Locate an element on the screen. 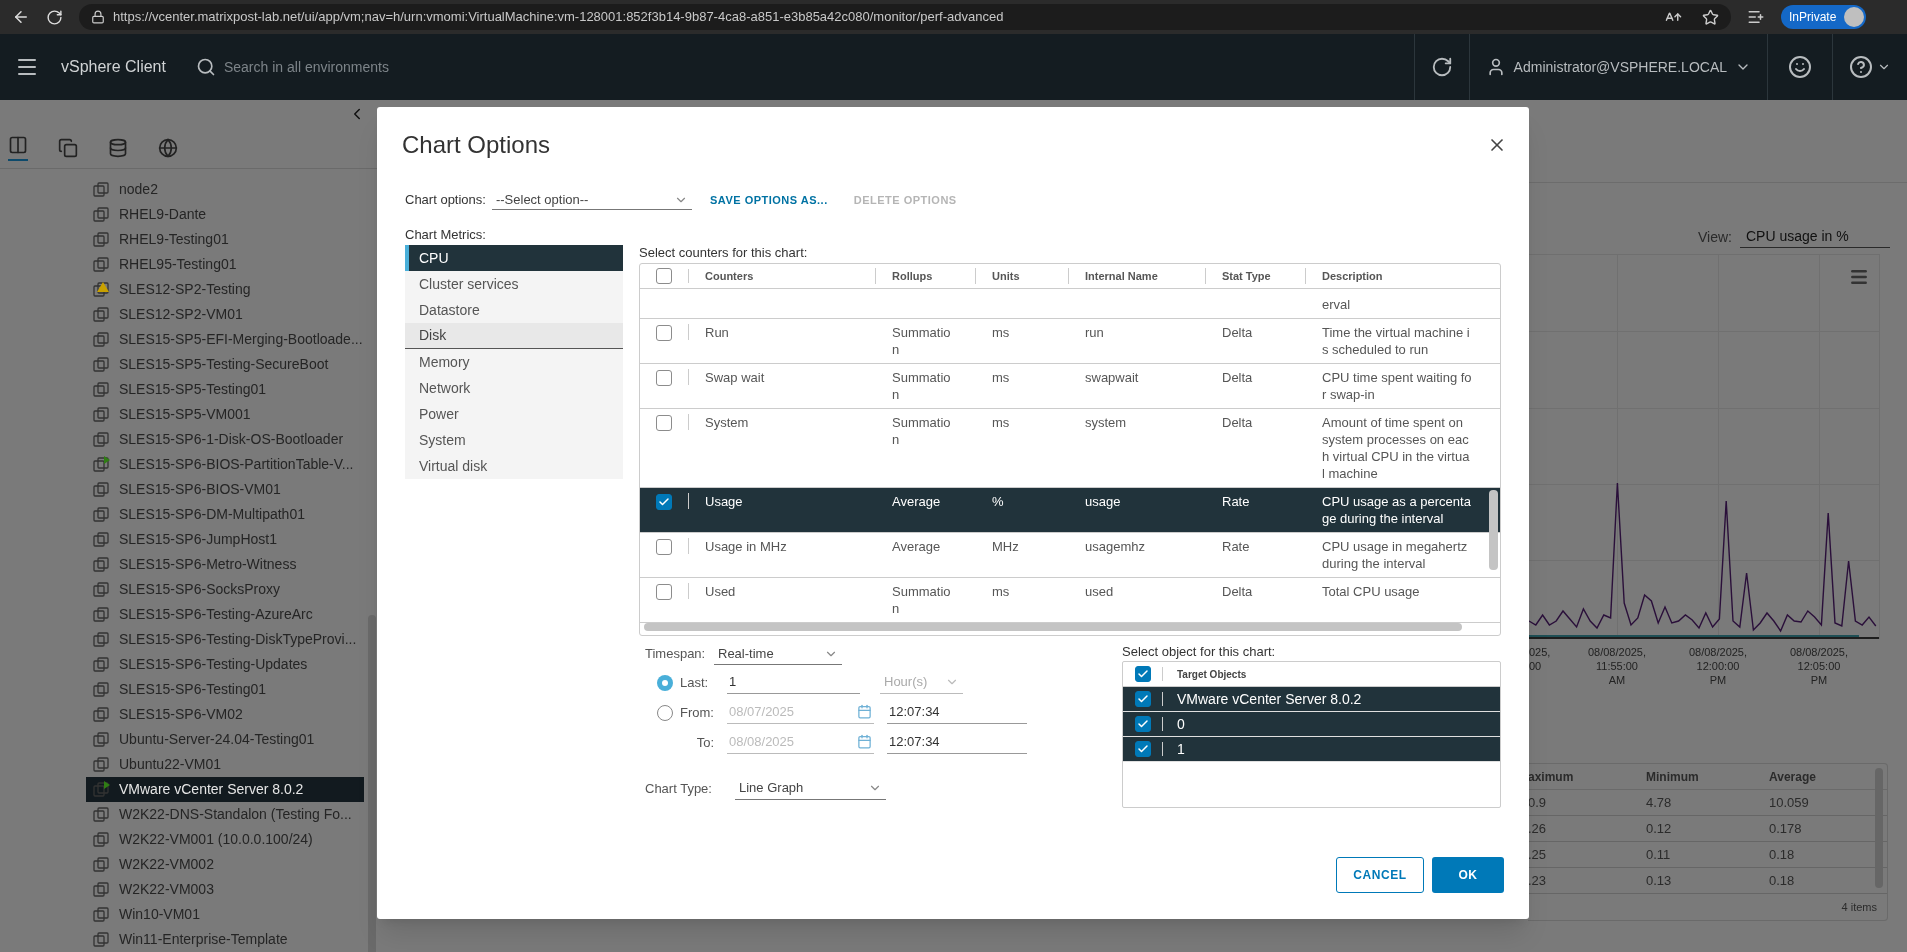  ok-button: OK is located at coordinates (1468, 875).